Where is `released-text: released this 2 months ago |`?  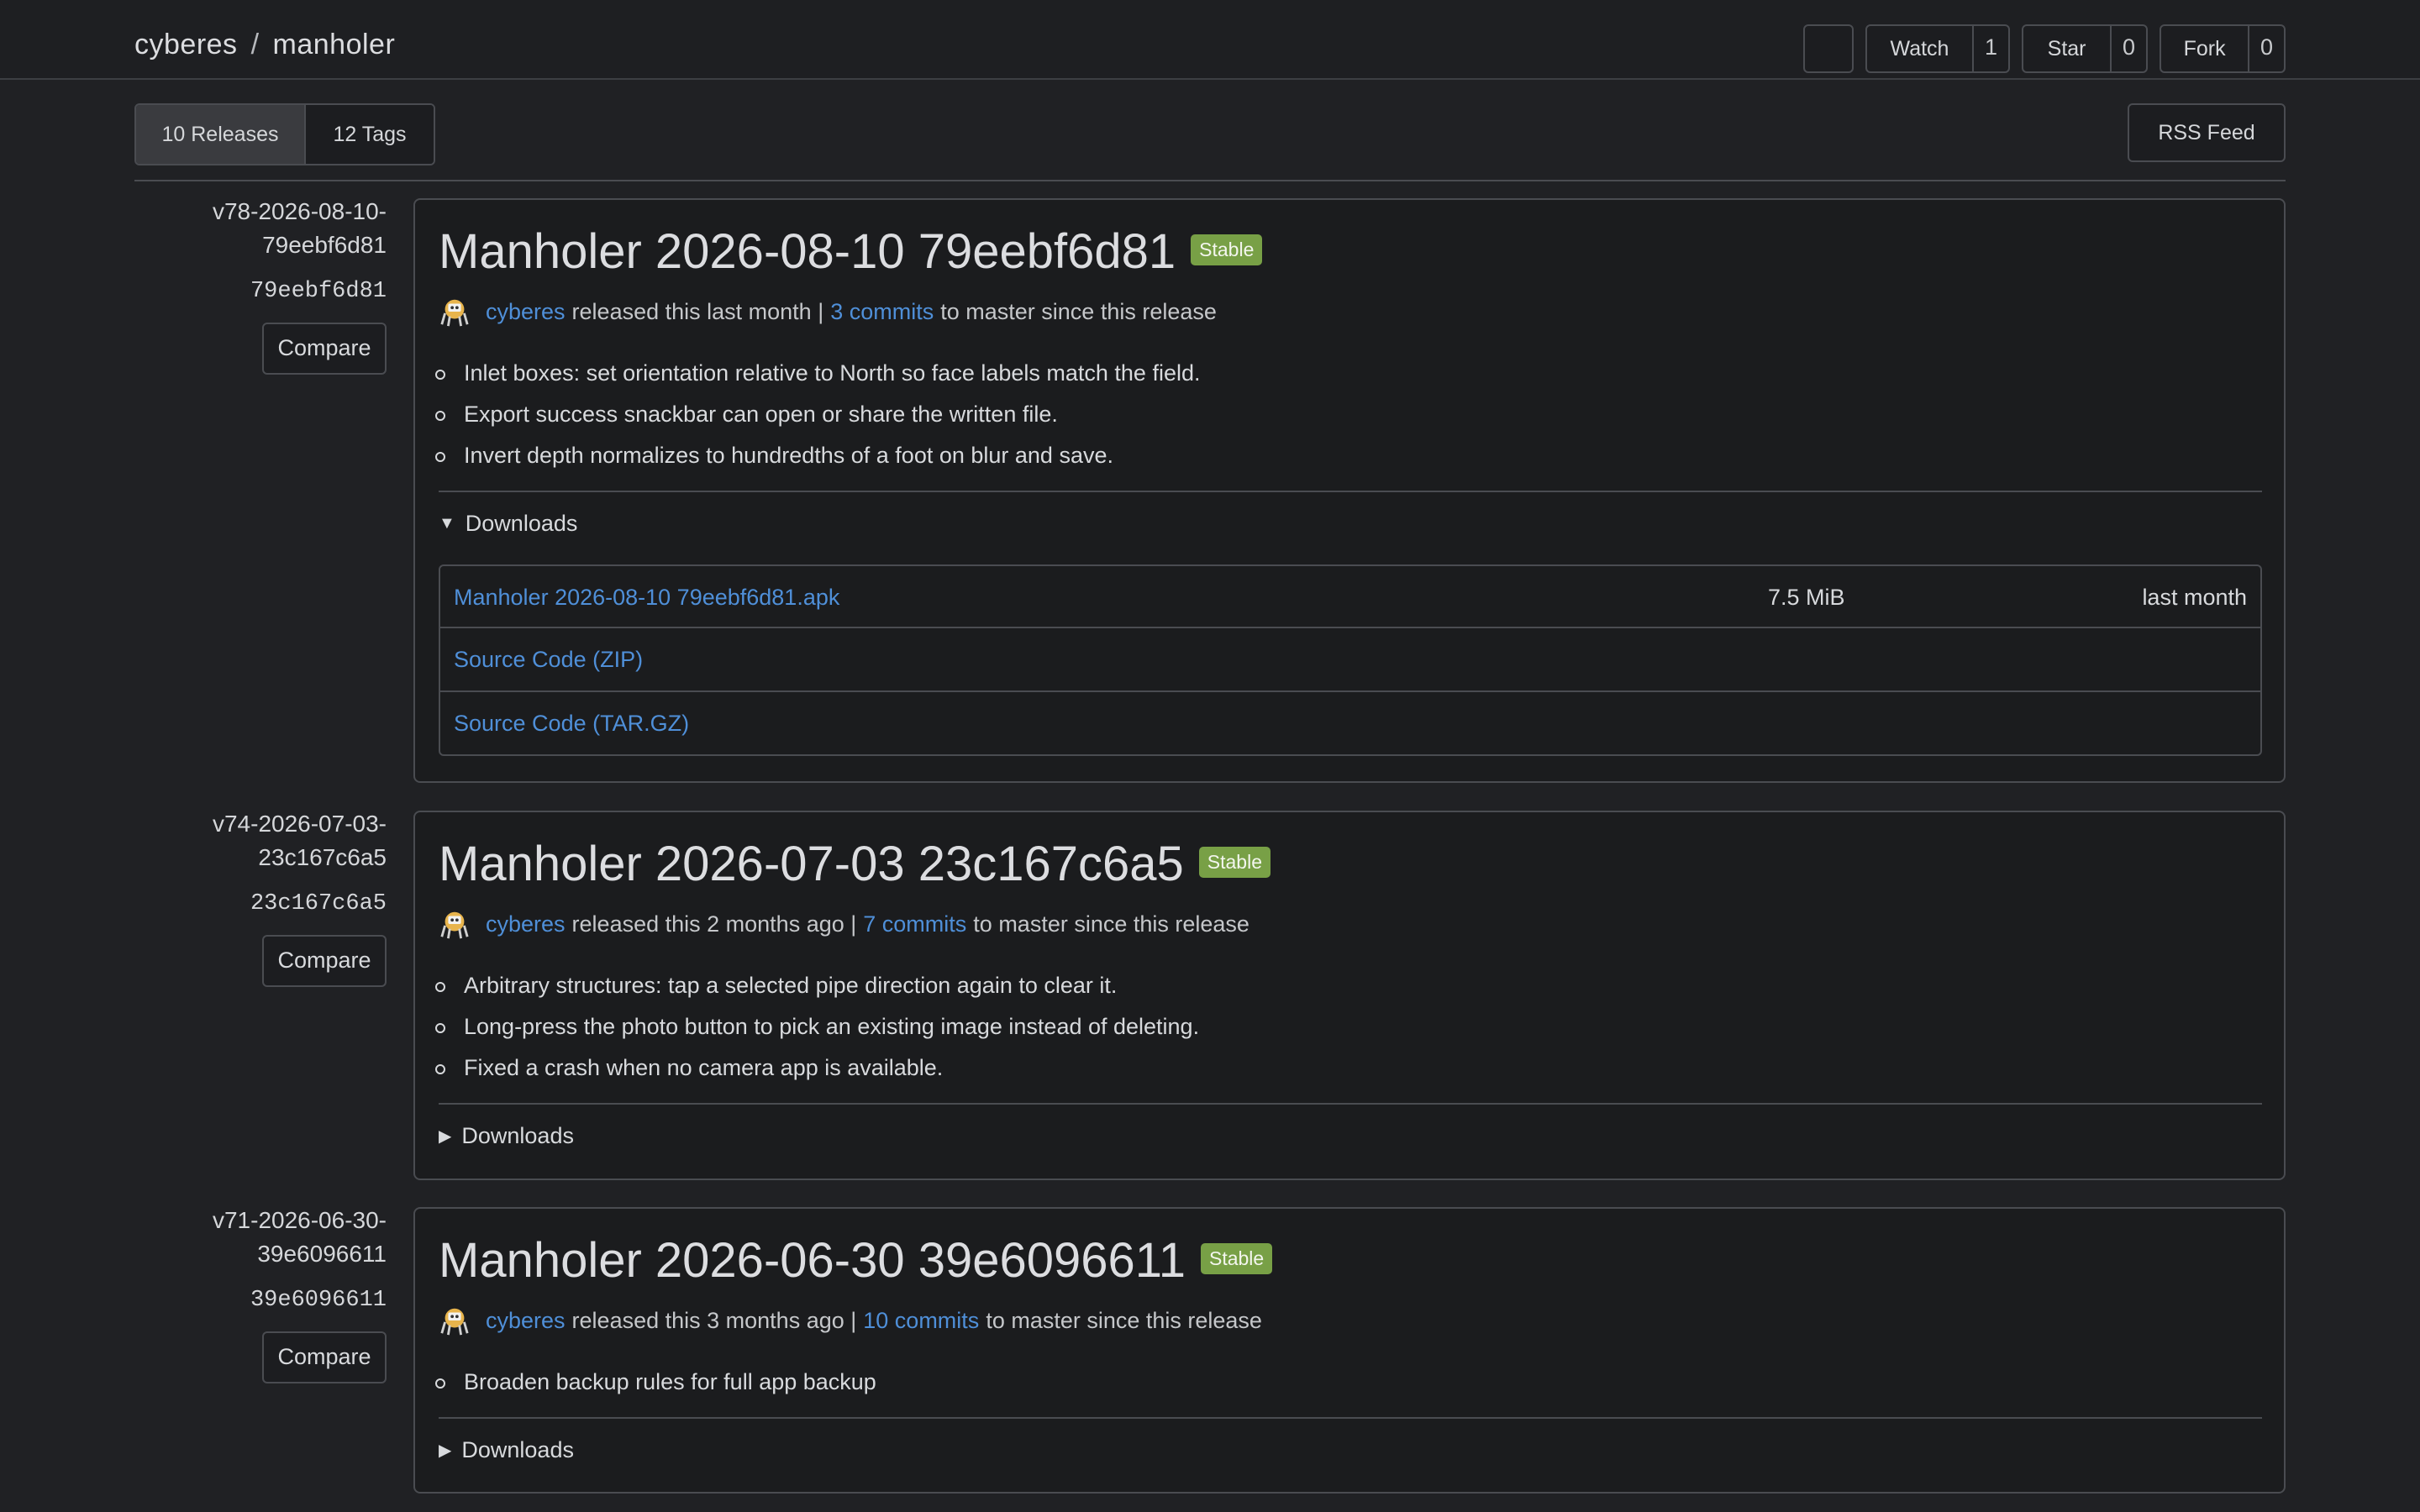 released-text: released this 2 months ago | is located at coordinates (714, 924).